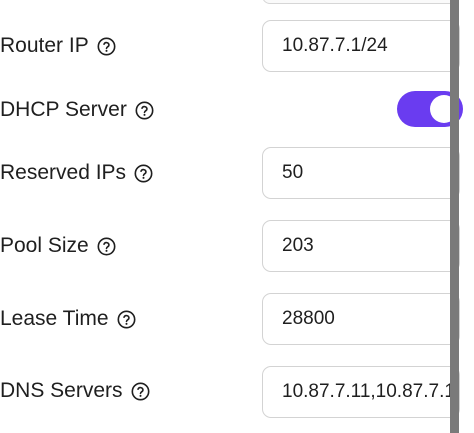  I want to click on lease-time-label: Lease Time, so click(68, 319).